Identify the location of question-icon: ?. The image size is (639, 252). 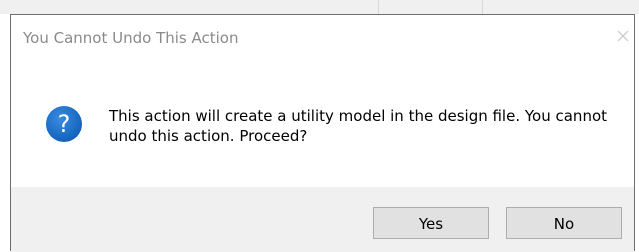
(64, 124).